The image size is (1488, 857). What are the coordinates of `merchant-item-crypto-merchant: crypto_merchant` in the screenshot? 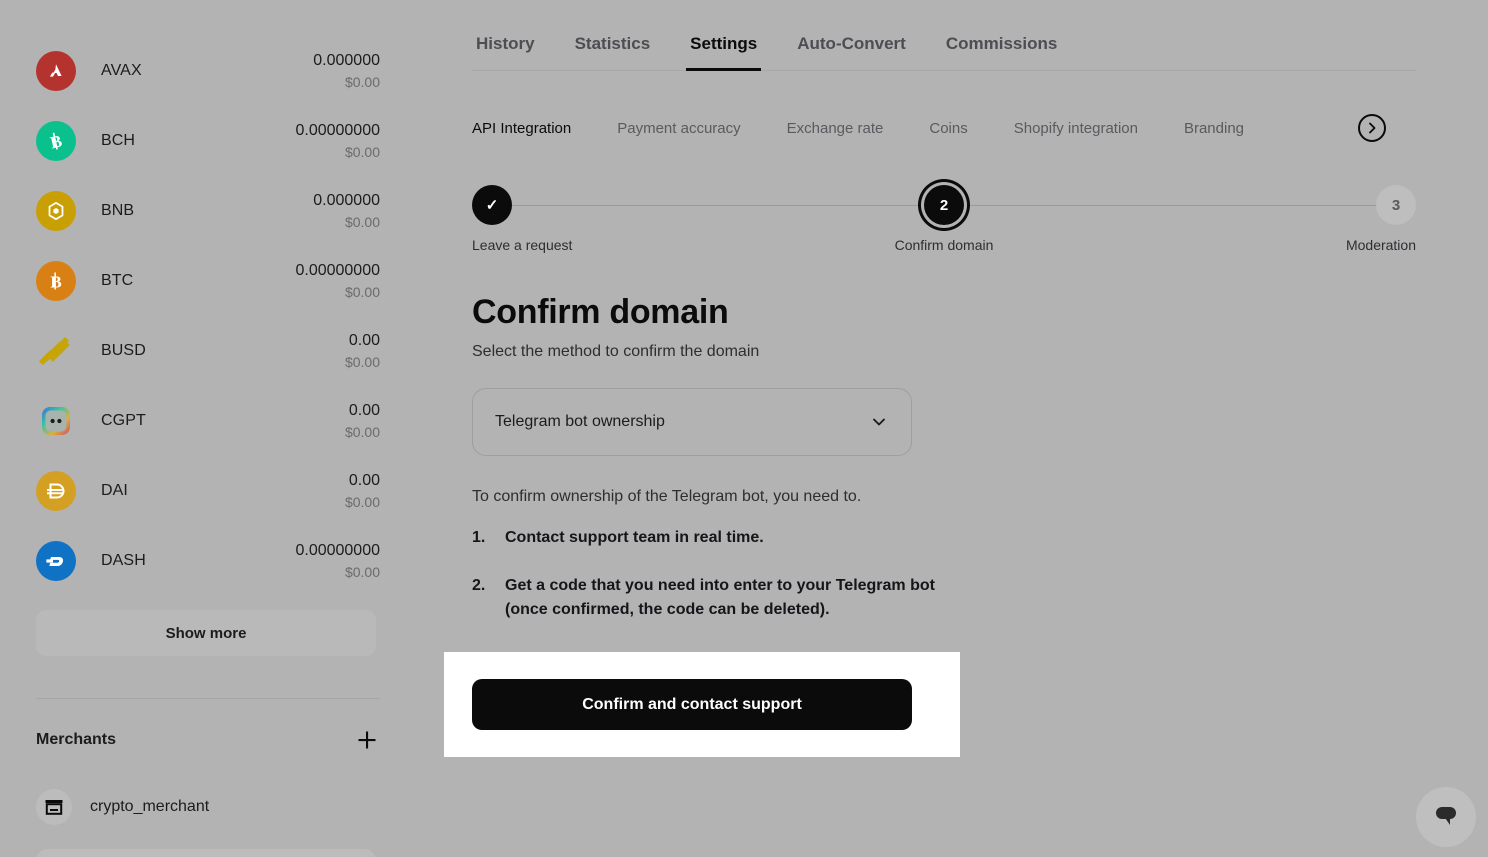 It's located at (208, 807).